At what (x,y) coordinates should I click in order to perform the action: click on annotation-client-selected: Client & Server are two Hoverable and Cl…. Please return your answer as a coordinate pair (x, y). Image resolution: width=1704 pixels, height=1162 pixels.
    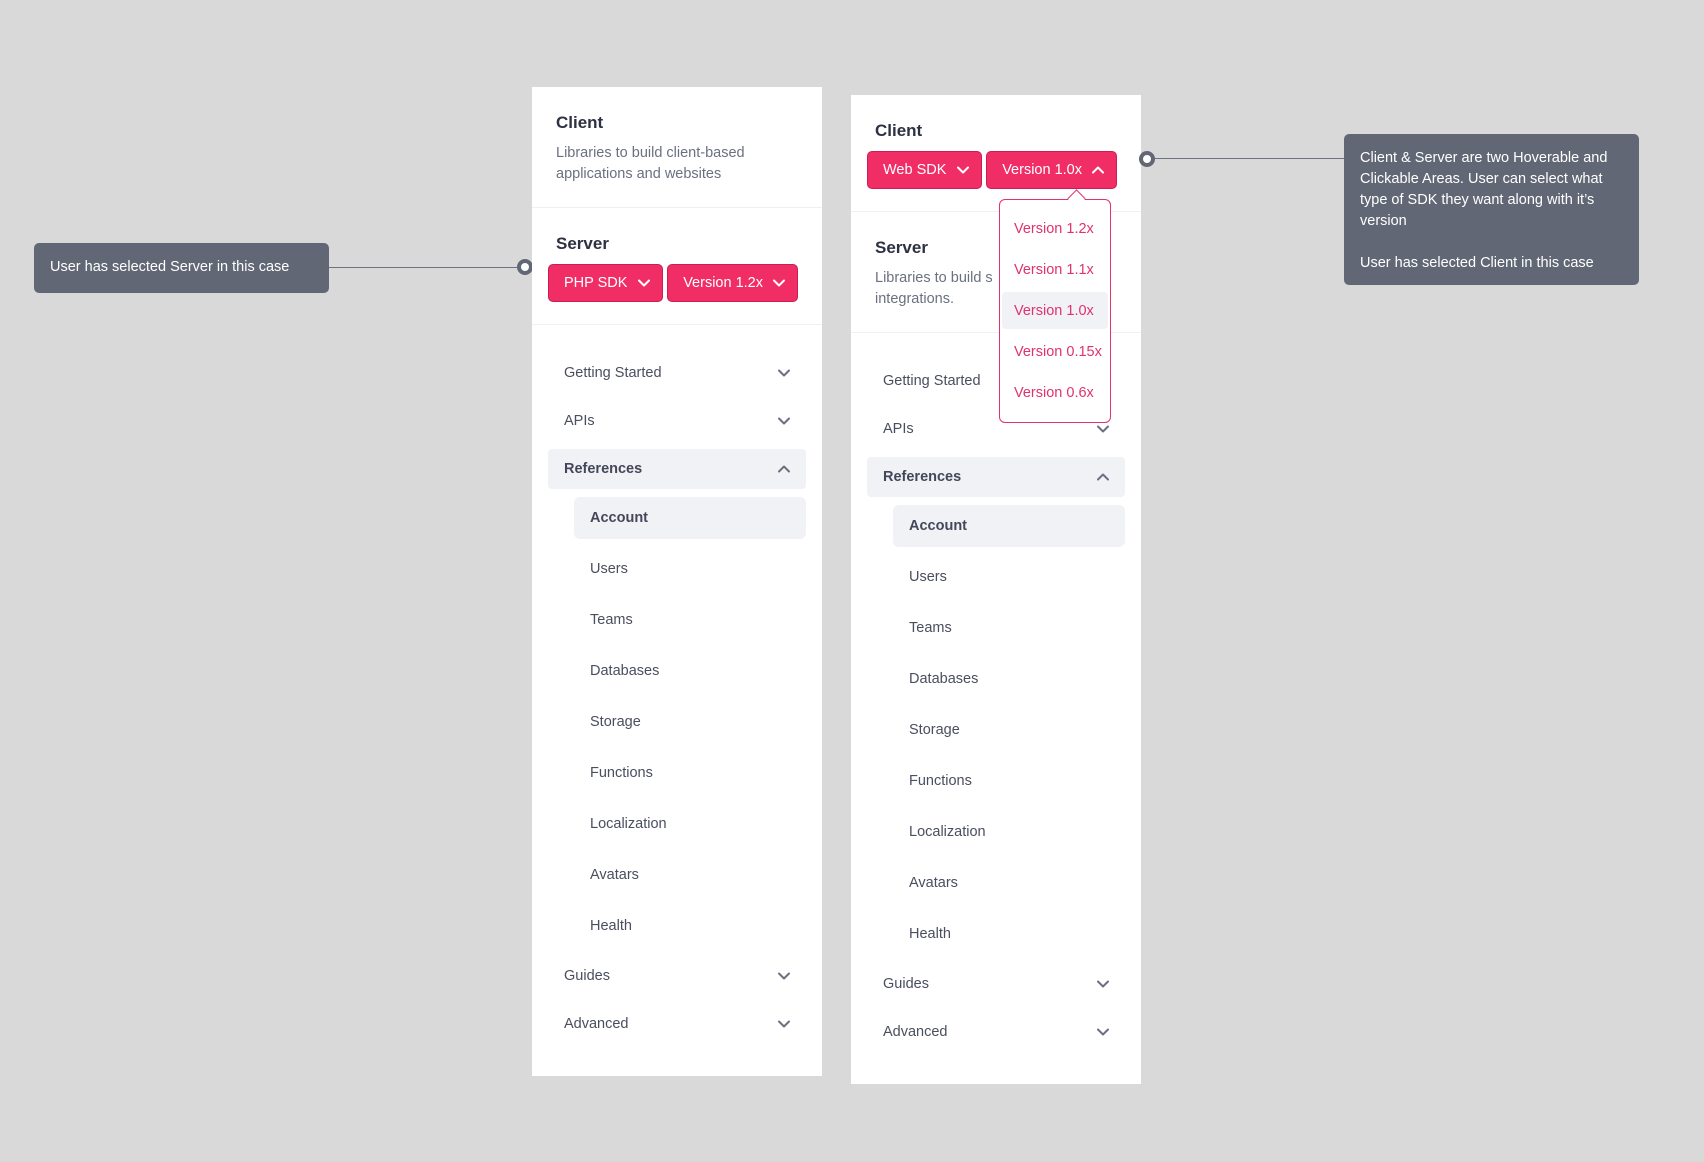
    Looking at the image, I should click on (1491, 209).